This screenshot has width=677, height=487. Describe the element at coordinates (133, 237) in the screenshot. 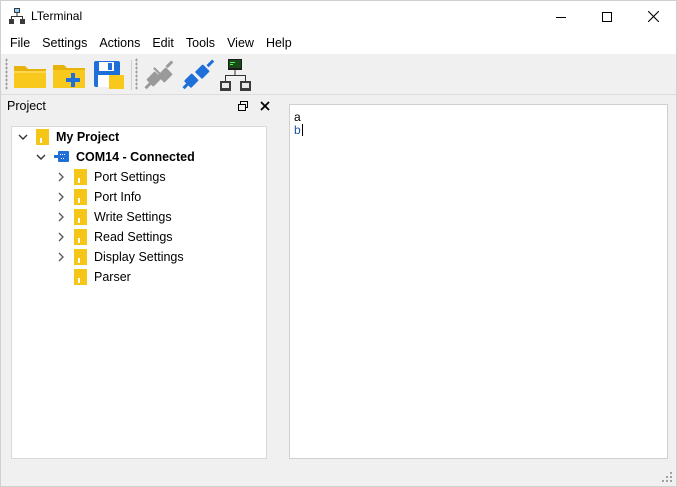

I see `tree-item-label: Read Settings` at that location.